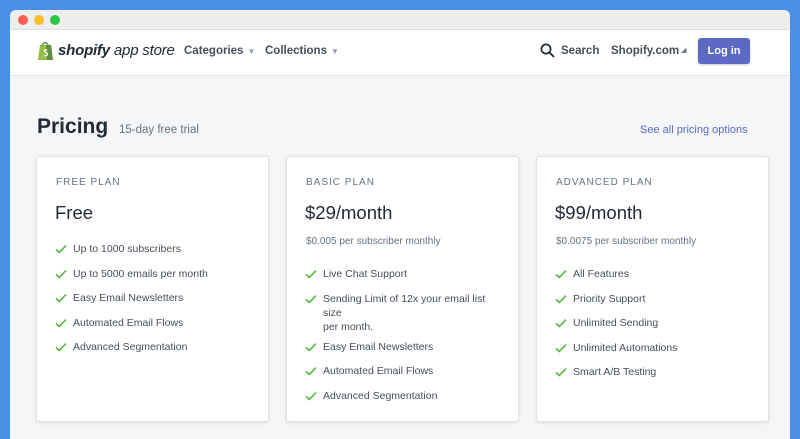 The height and width of the screenshot is (439, 800). I want to click on feature-item: Up to 1000 subscribers, so click(155, 249).